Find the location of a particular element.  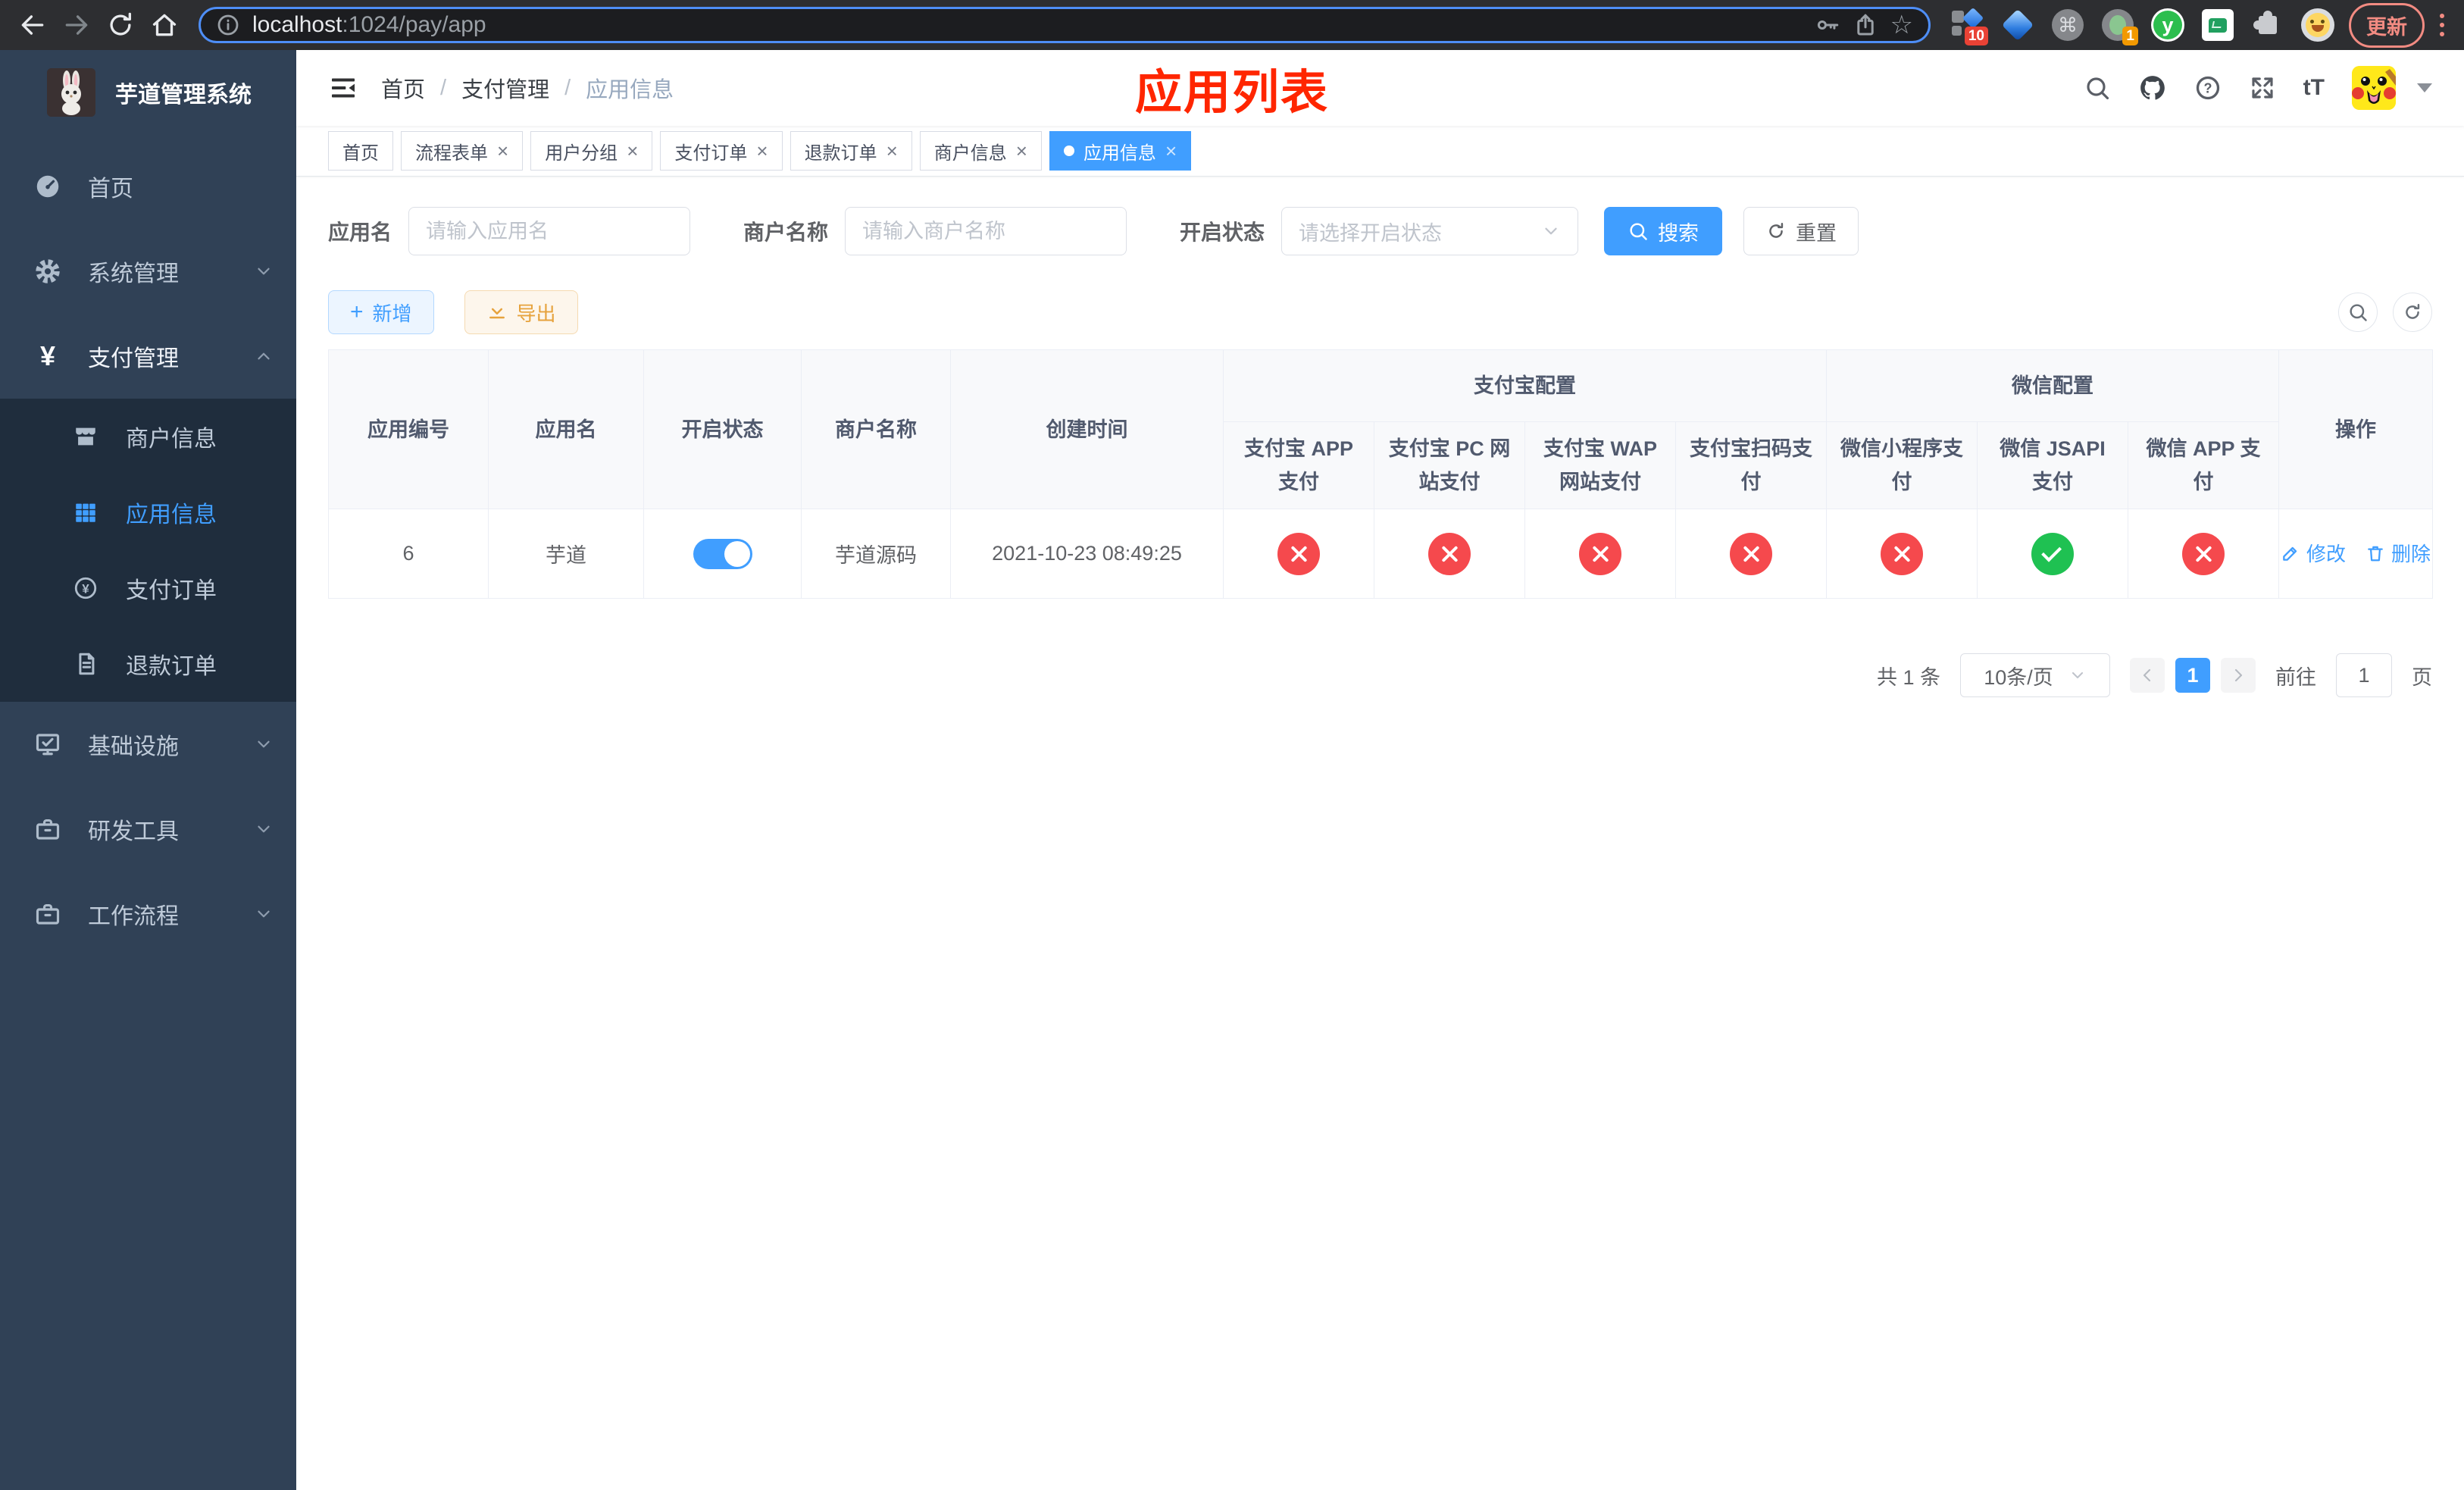

col-header-app-name: 应用名 is located at coordinates (566, 429).